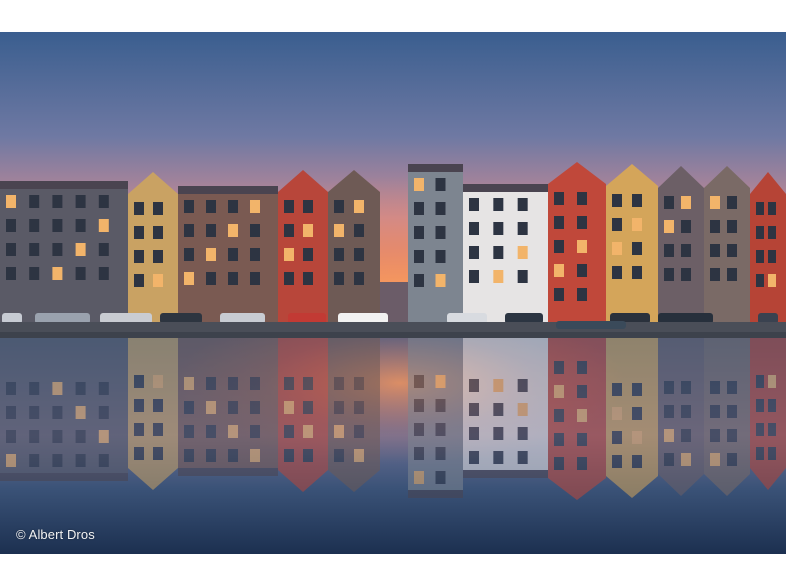 Image resolution: width=786 pixels, height=587 pixels. I want to click on photo-credit: © Albert Dros, so click(55, 534).